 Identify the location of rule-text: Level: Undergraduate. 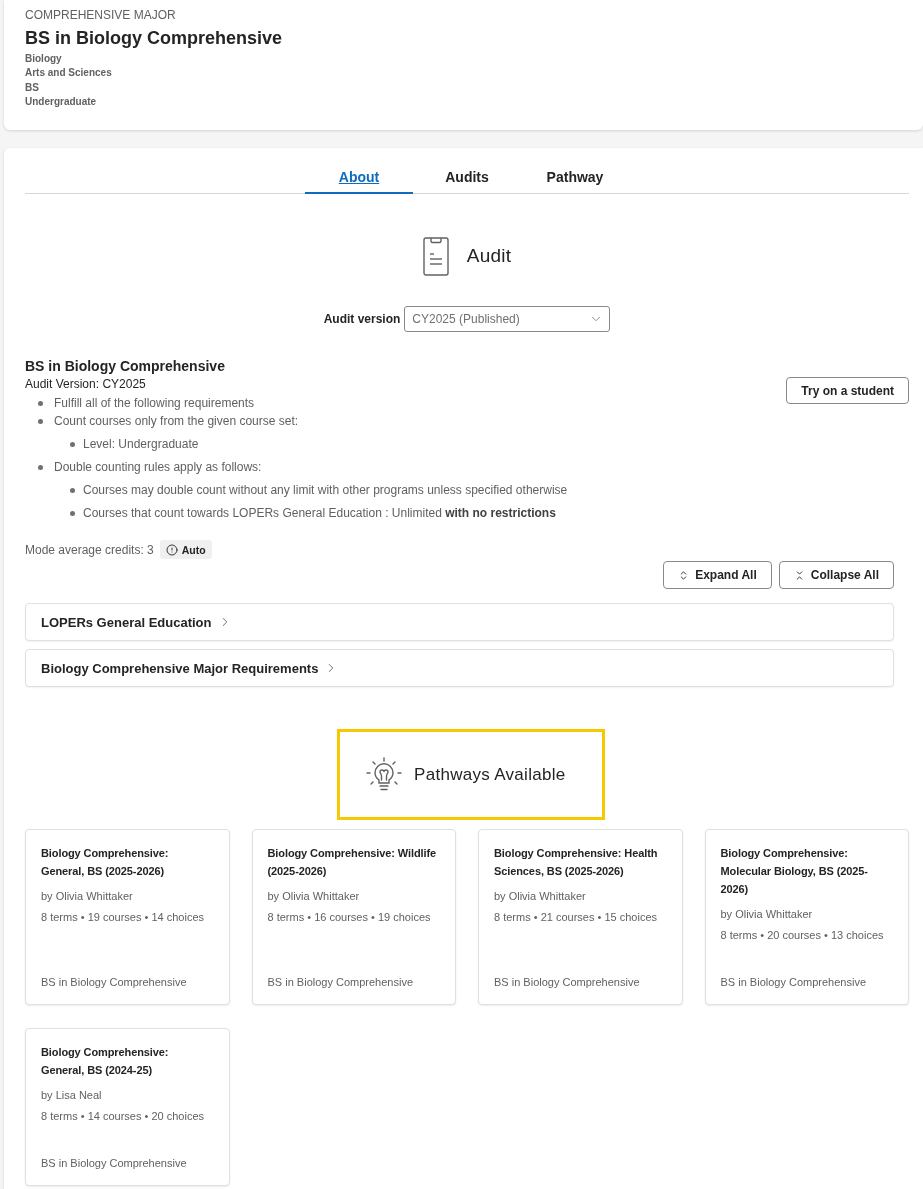
(141, 444).